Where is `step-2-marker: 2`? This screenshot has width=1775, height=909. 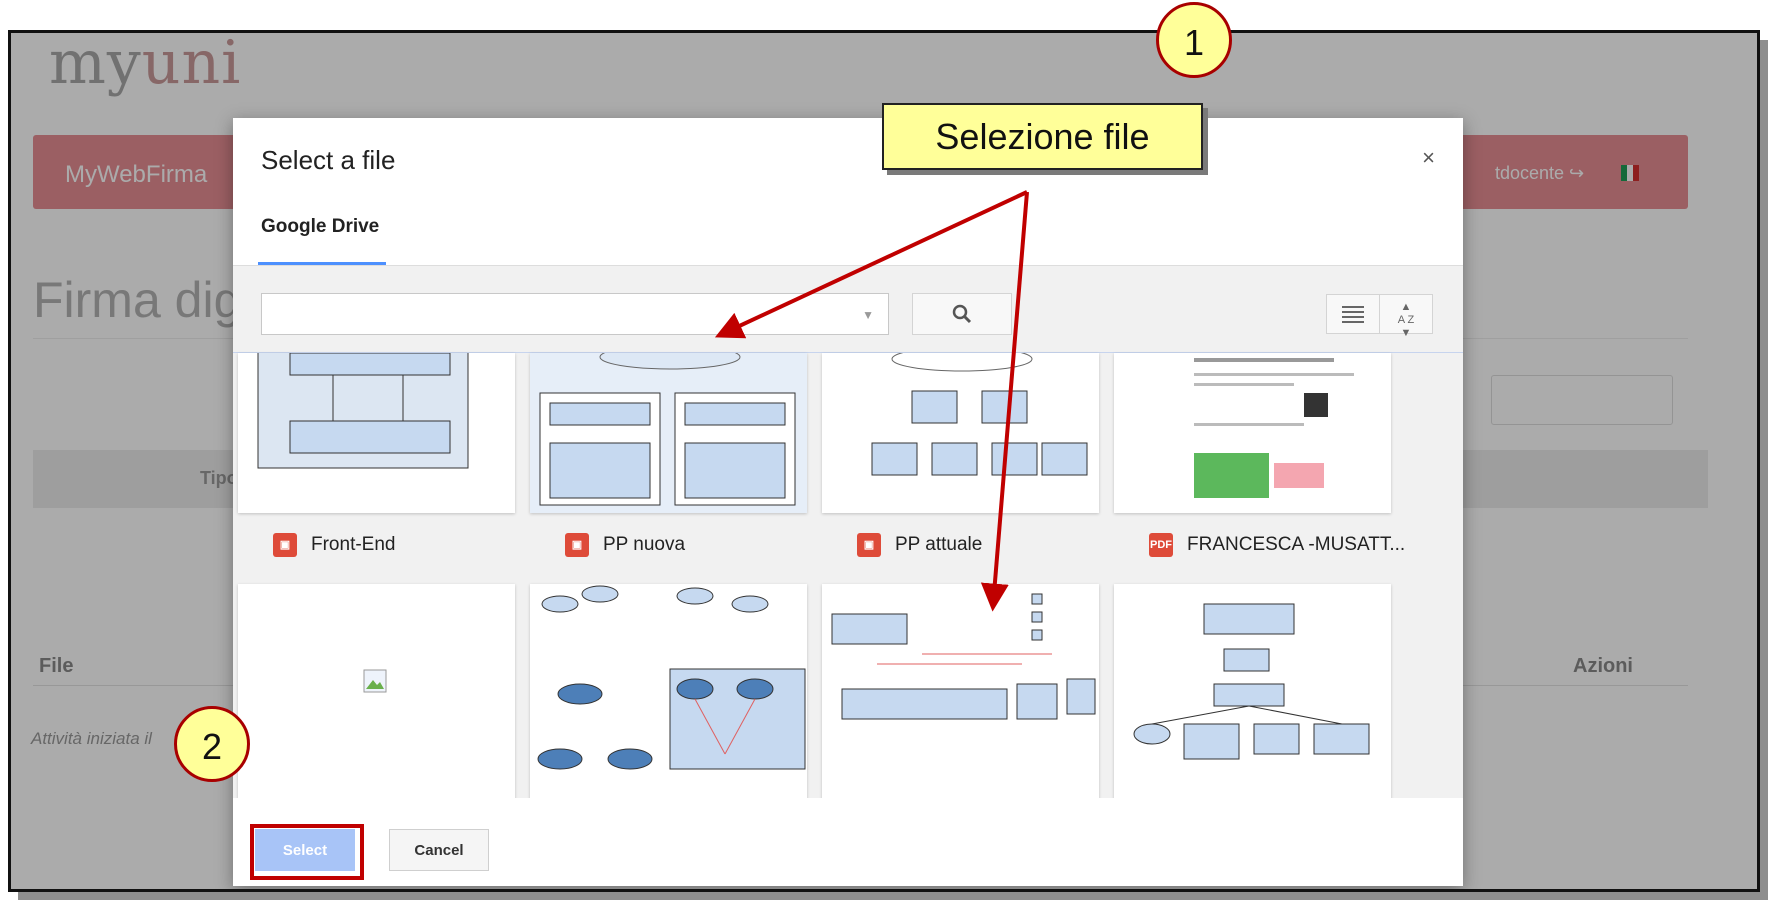 step-2-marker: 2 is located at coordinates (212, 744).